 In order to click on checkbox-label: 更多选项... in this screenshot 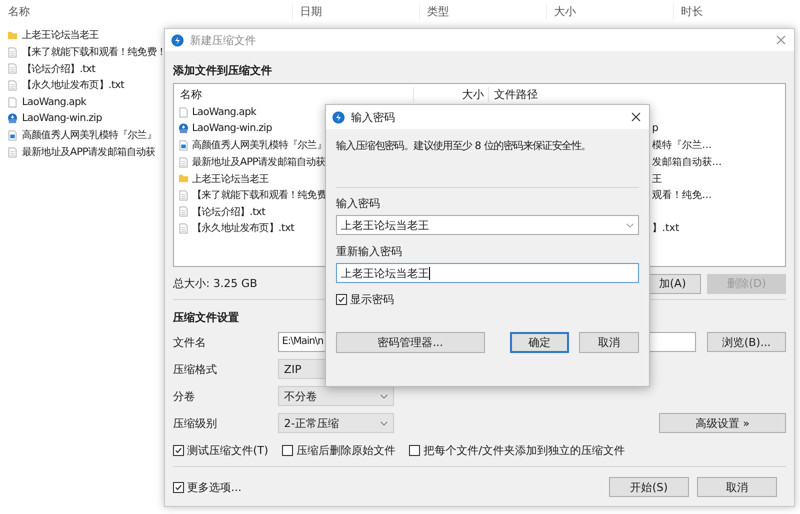, I will do `click(214, 487)`.